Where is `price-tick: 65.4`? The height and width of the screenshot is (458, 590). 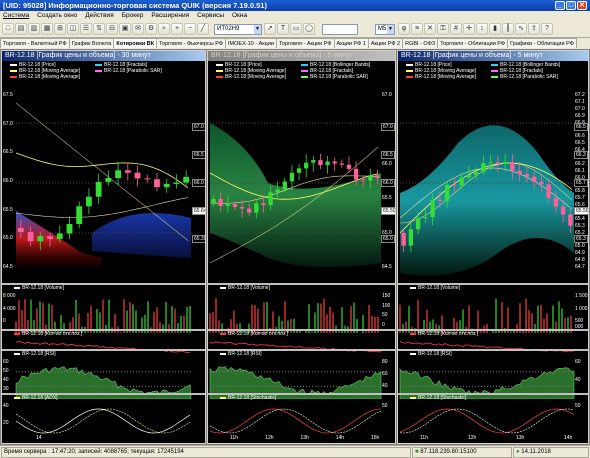
price-tick: 65.4 is located at coordinates (580, 218).